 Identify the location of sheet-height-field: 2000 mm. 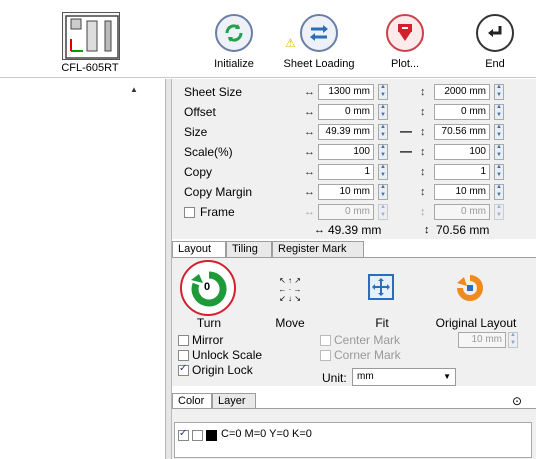
(462, 92).